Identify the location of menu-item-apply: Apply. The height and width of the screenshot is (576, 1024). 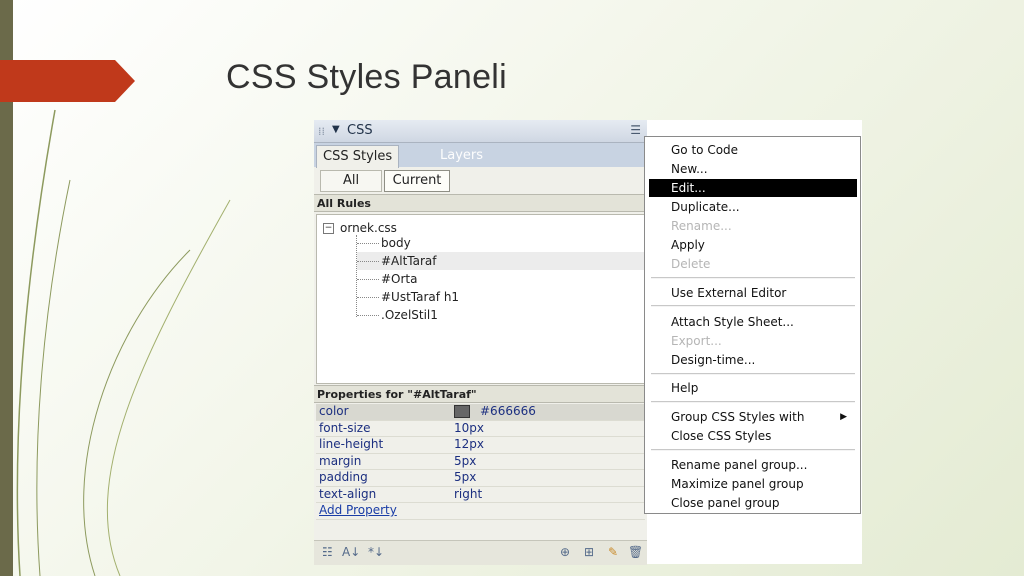
(753, 245).